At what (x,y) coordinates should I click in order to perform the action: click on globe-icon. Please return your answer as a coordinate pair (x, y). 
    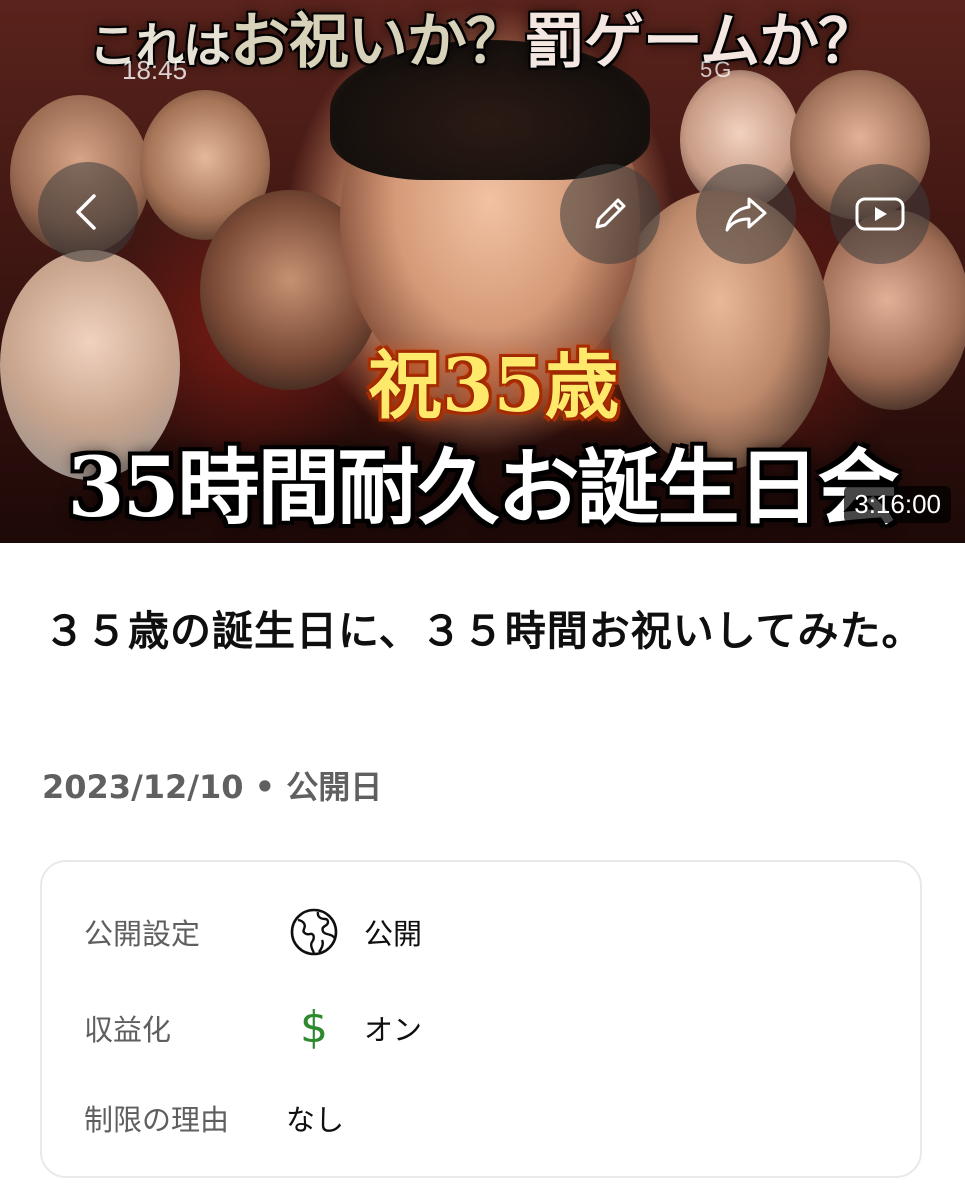
    Looking at the image, I should click on (314, 932).